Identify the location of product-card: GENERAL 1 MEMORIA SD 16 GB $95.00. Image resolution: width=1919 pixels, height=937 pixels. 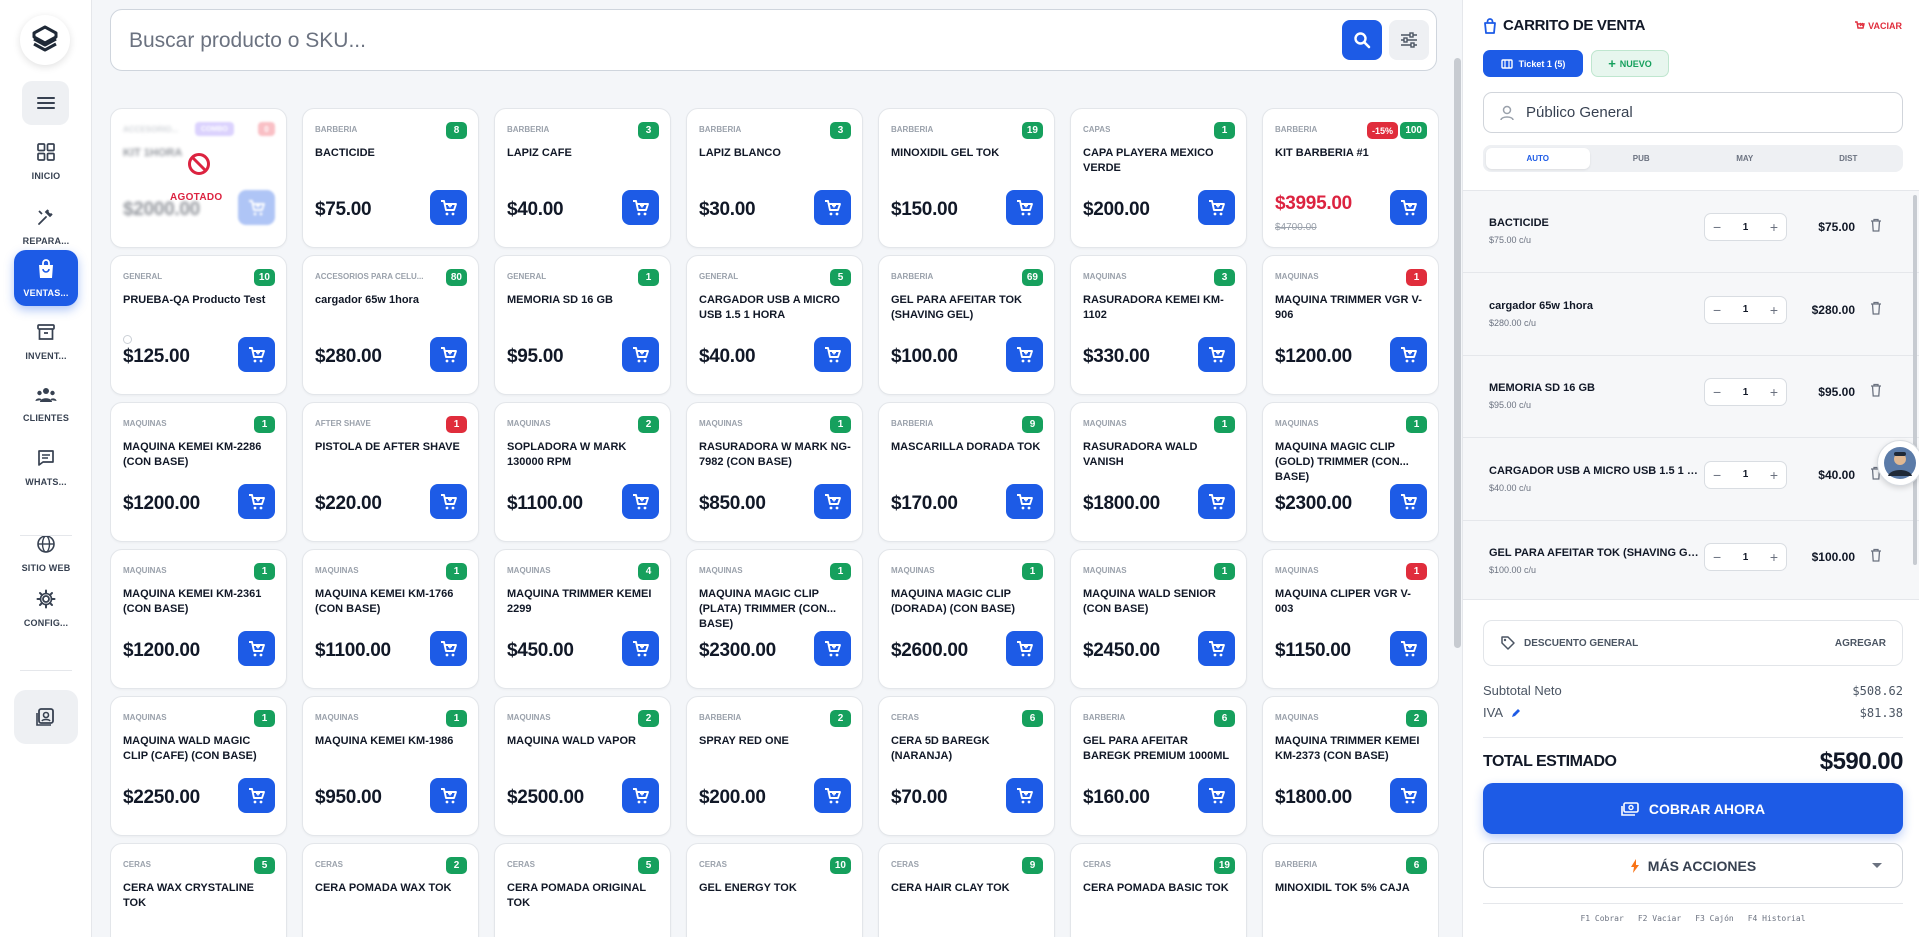
(582, 325).